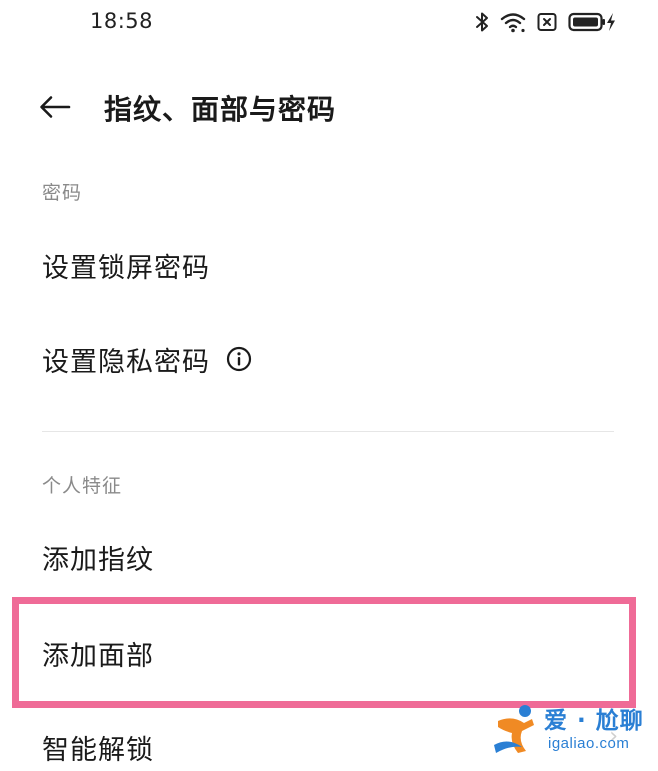 The image size is (658, 771). I want to click on watermark-logo-icon, so click(514, 729).